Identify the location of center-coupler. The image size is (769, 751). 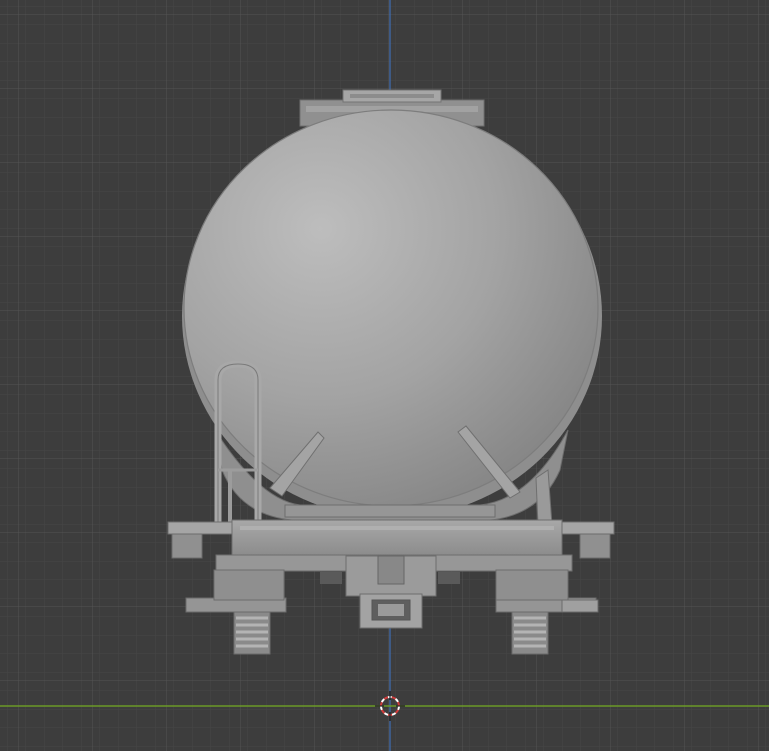
(391, 592).